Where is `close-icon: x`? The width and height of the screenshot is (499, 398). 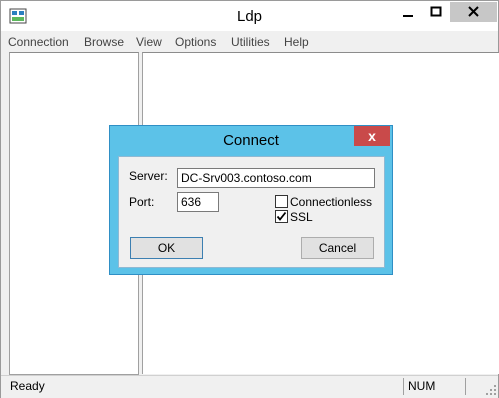 close-icon: x is located at coordinates (372, 136).